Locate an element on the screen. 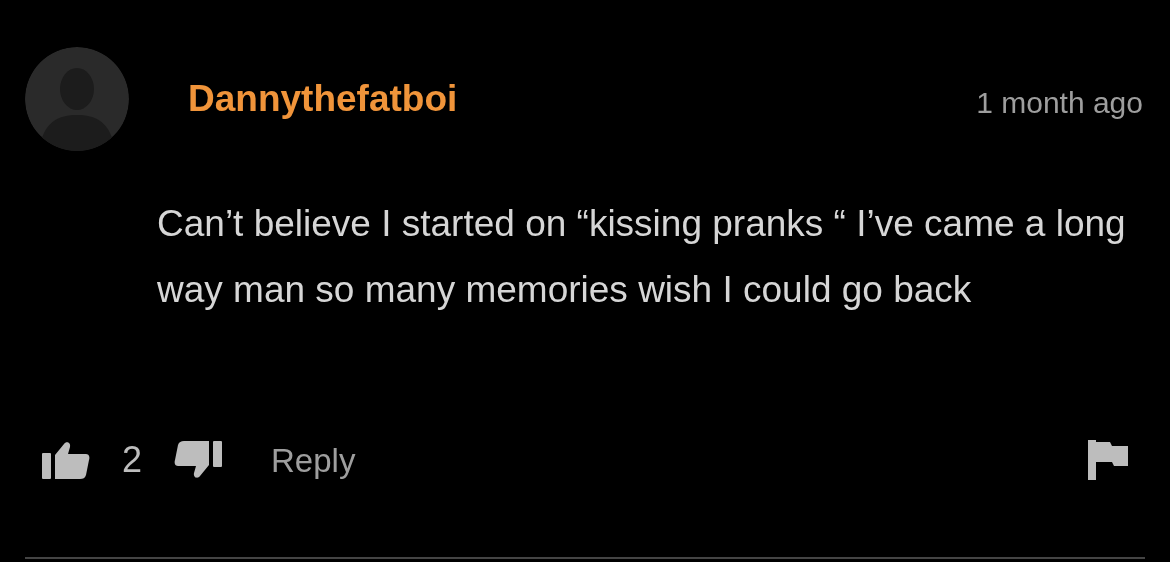 The height and width of the screenshot is (562, 1170). like-count: 2 is located at coordinates (132, 460).